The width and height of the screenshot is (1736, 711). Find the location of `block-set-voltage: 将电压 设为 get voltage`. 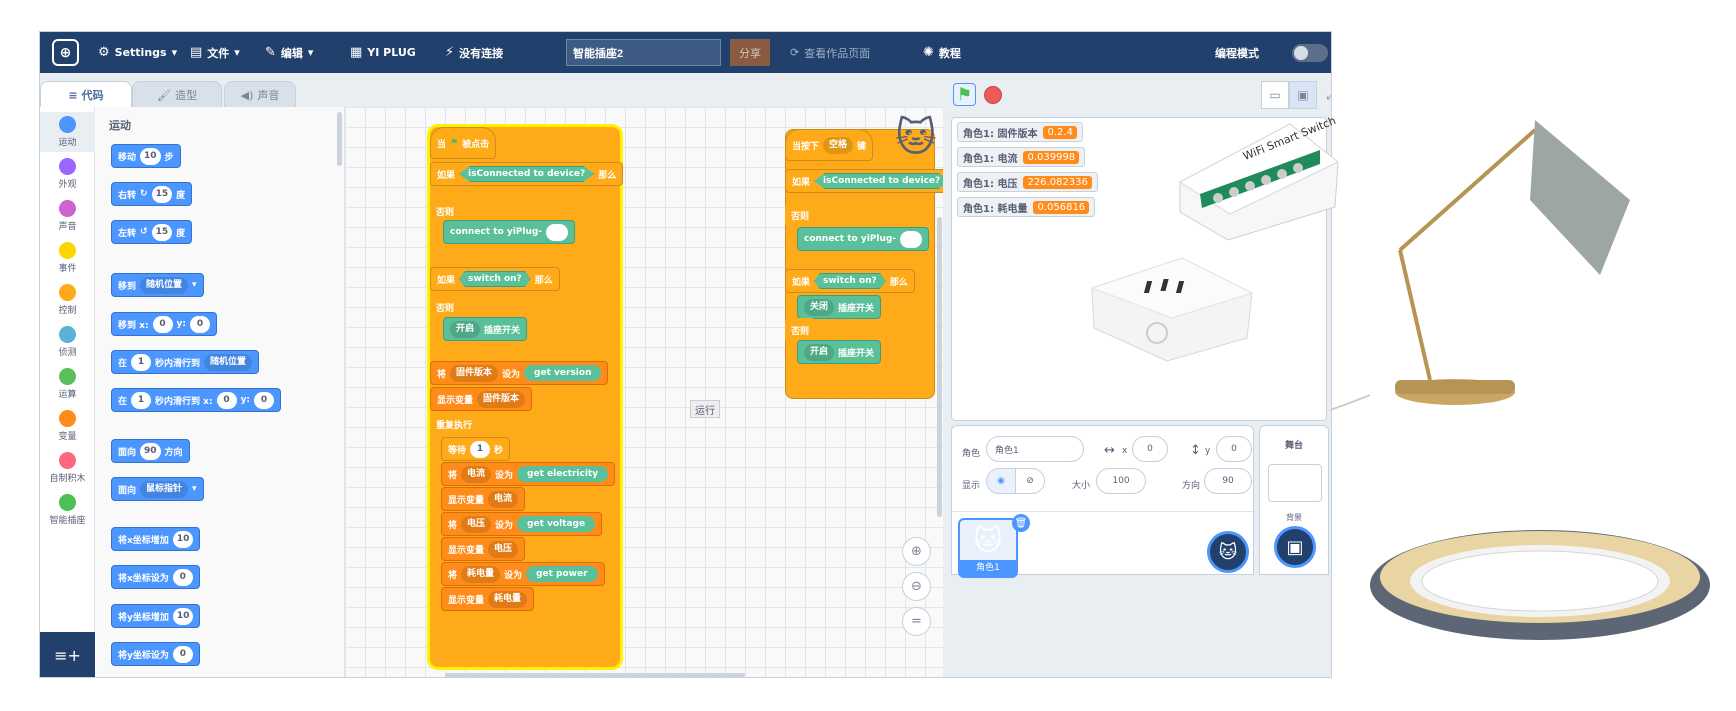

block-set-voltage: 将电压 设为 get voltage is located at coordinates (522, 524).